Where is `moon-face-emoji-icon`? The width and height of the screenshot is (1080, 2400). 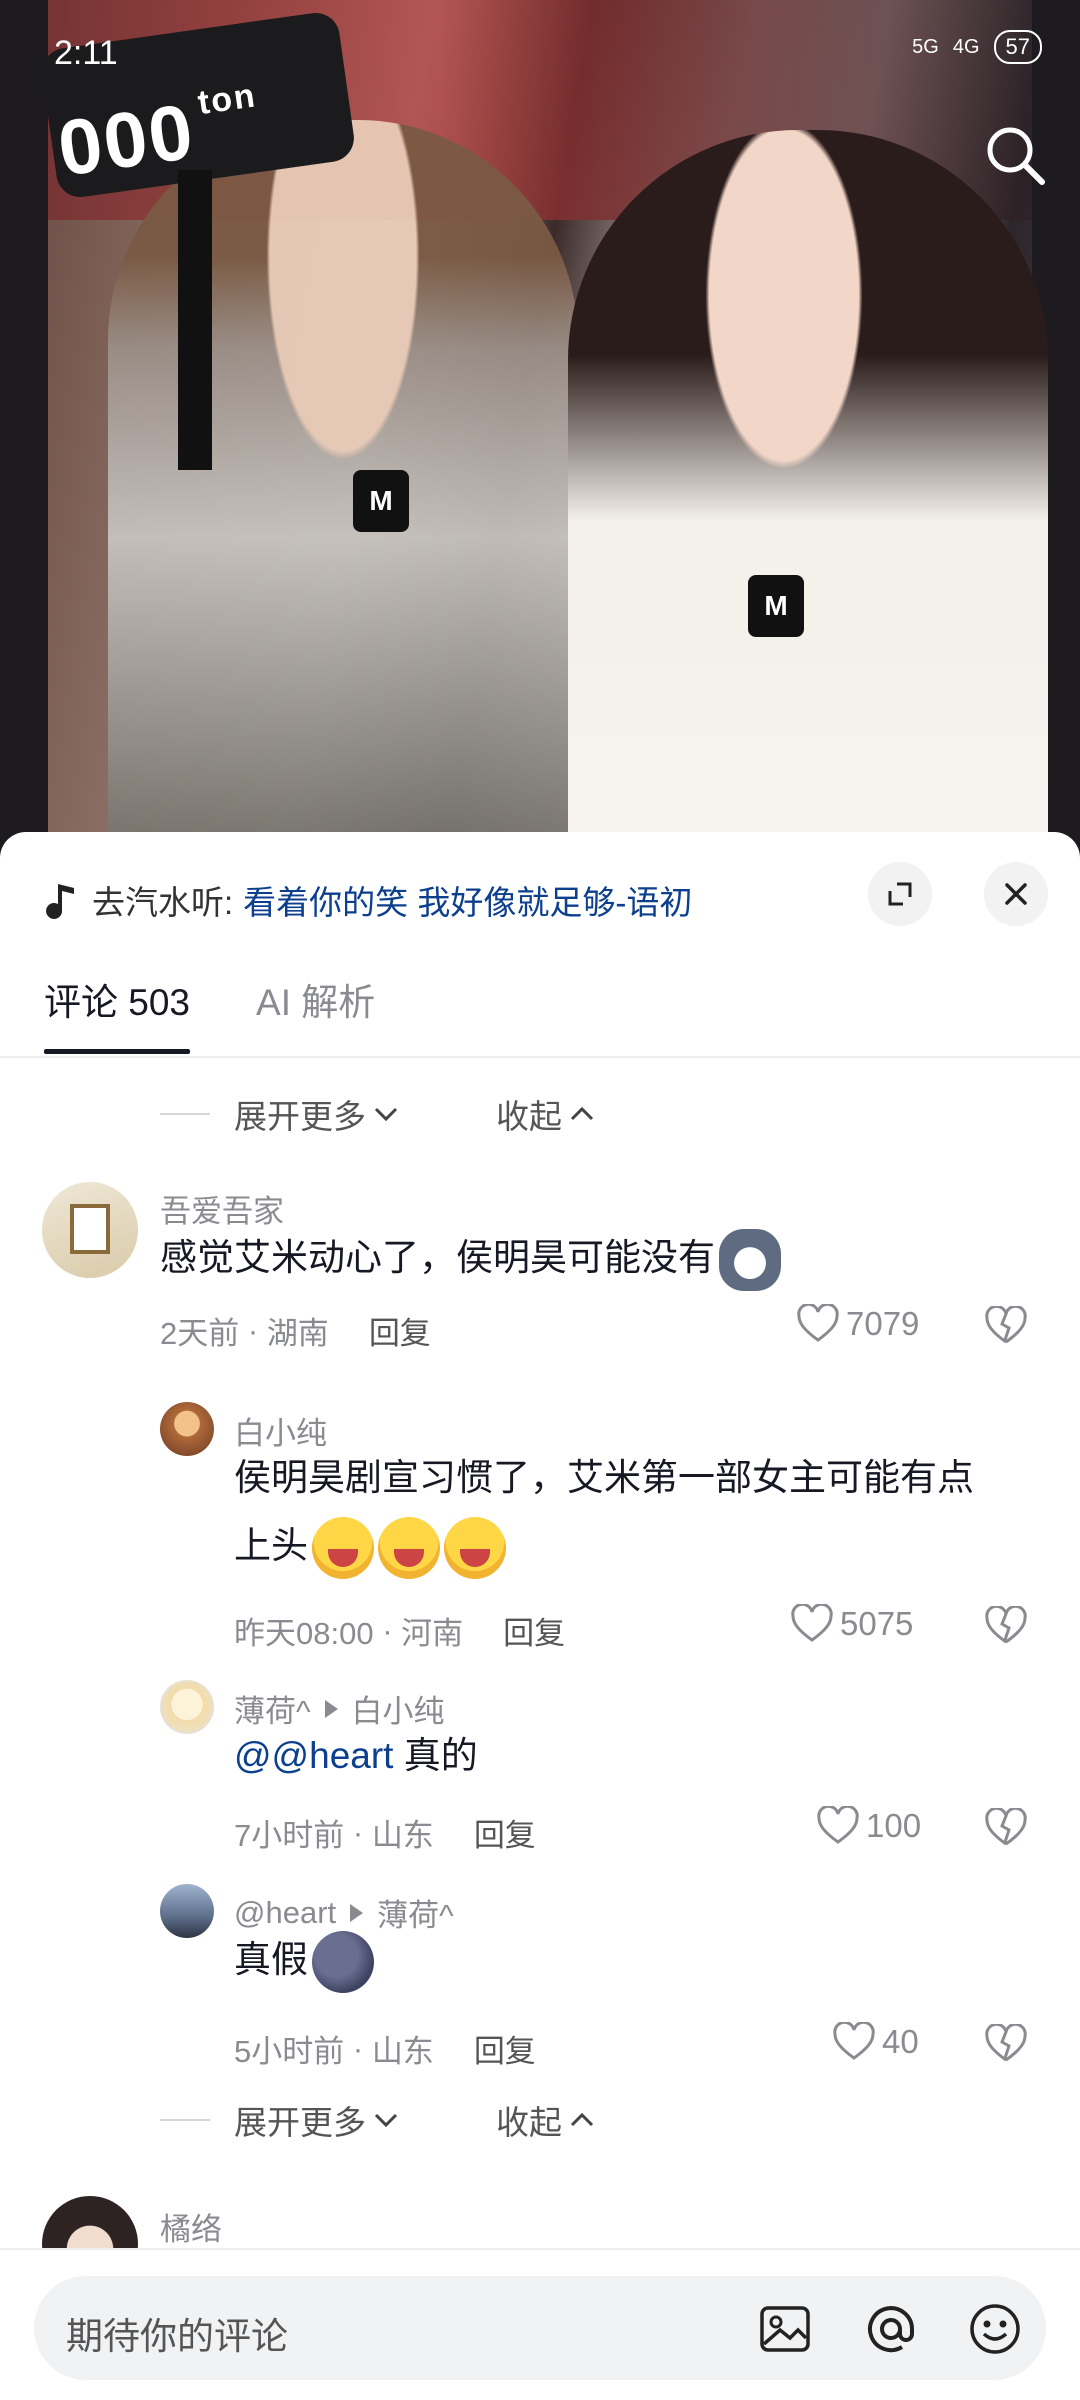
moon-face-emoji-icon is located at coordinates (343, 1962).